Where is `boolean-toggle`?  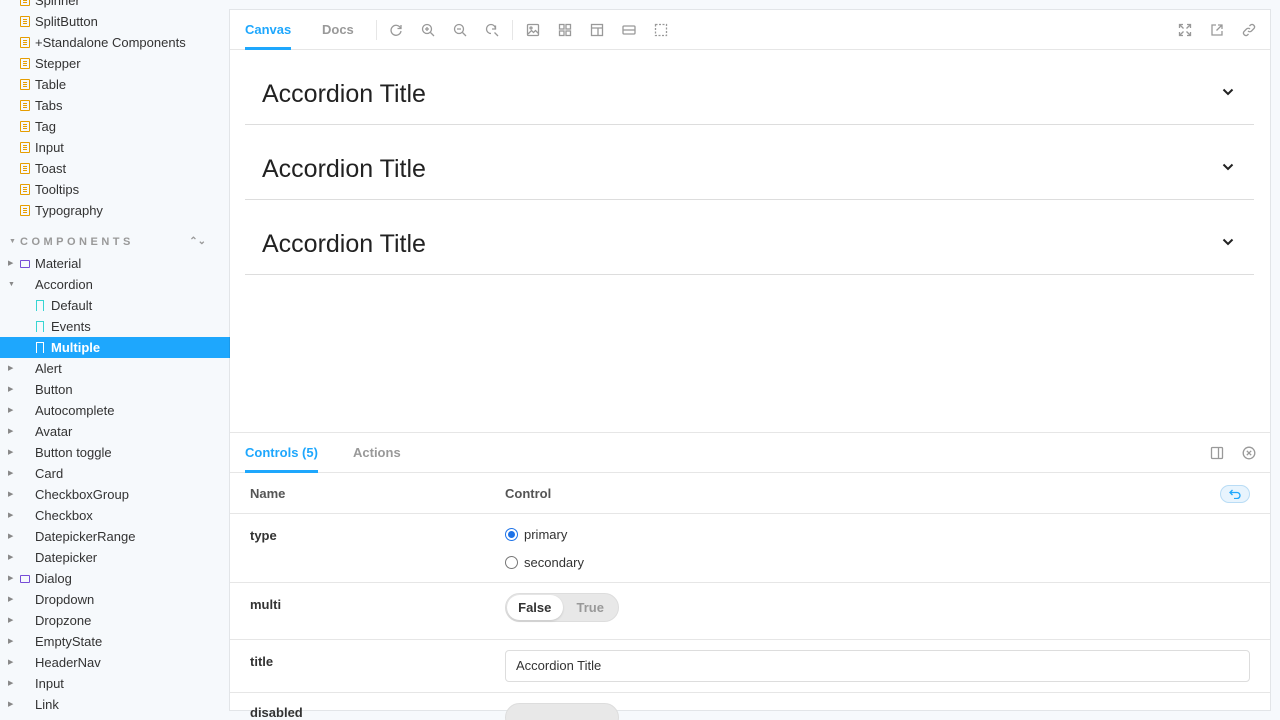 boolean-toggle is located at coordinates (562, 711).